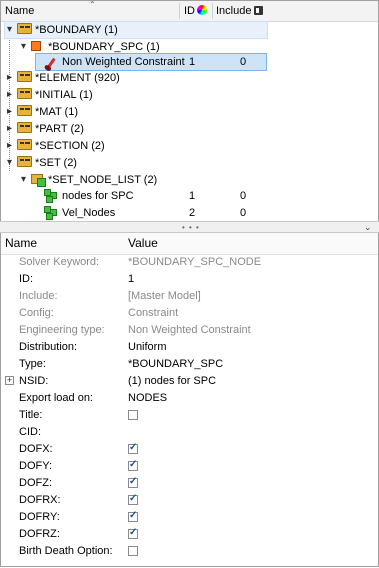 The width and height of the screenshot is (379, 568). What do you see at coordinates (39, 517) in the screenshot?
I see `property-label: DOFRY:` at bounding box center [39, 517].